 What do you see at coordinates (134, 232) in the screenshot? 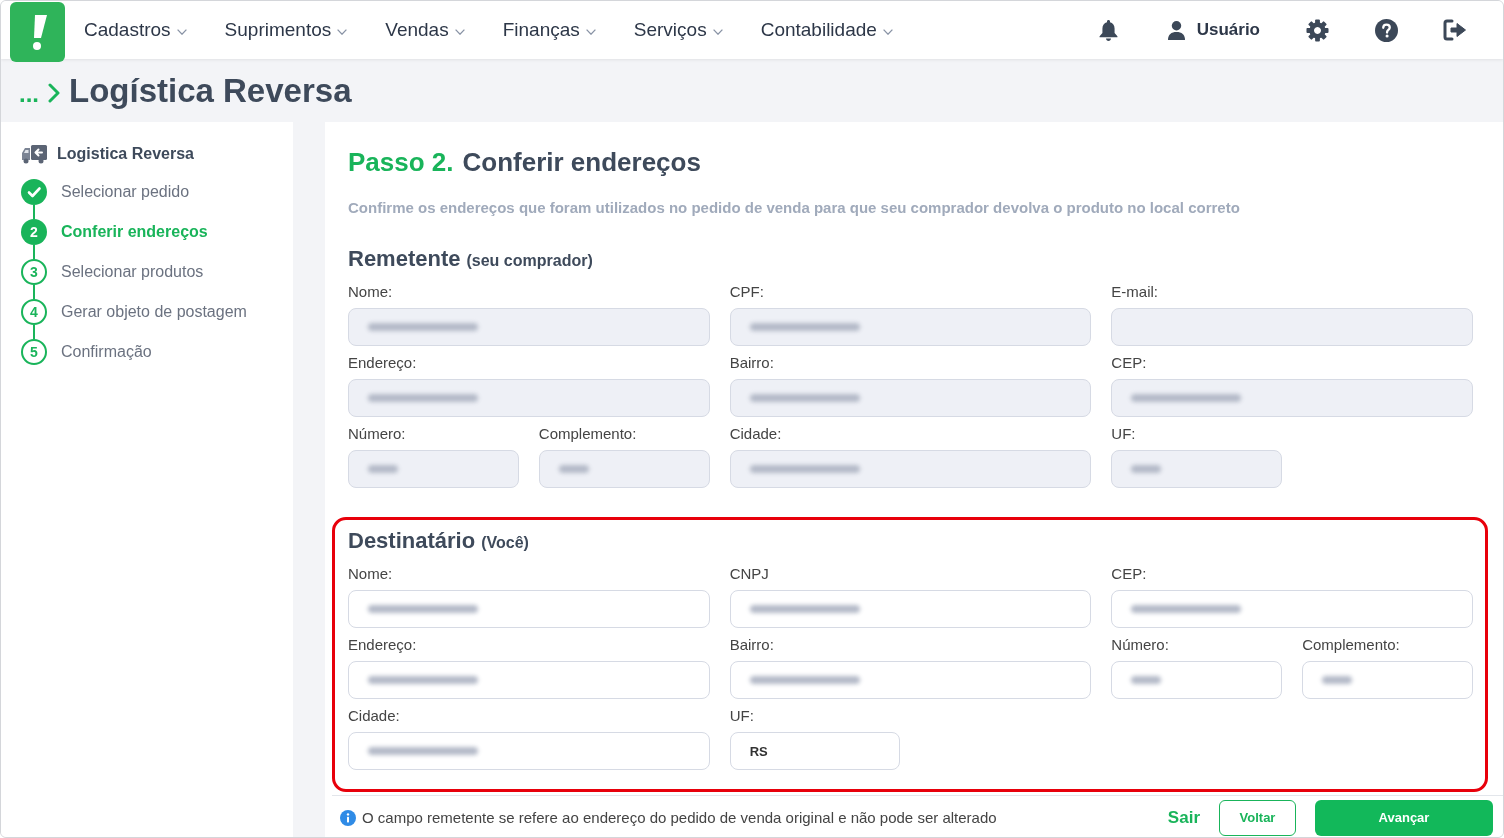
I see `step-label: Conferir endereços` at bounding box center [134, 232].